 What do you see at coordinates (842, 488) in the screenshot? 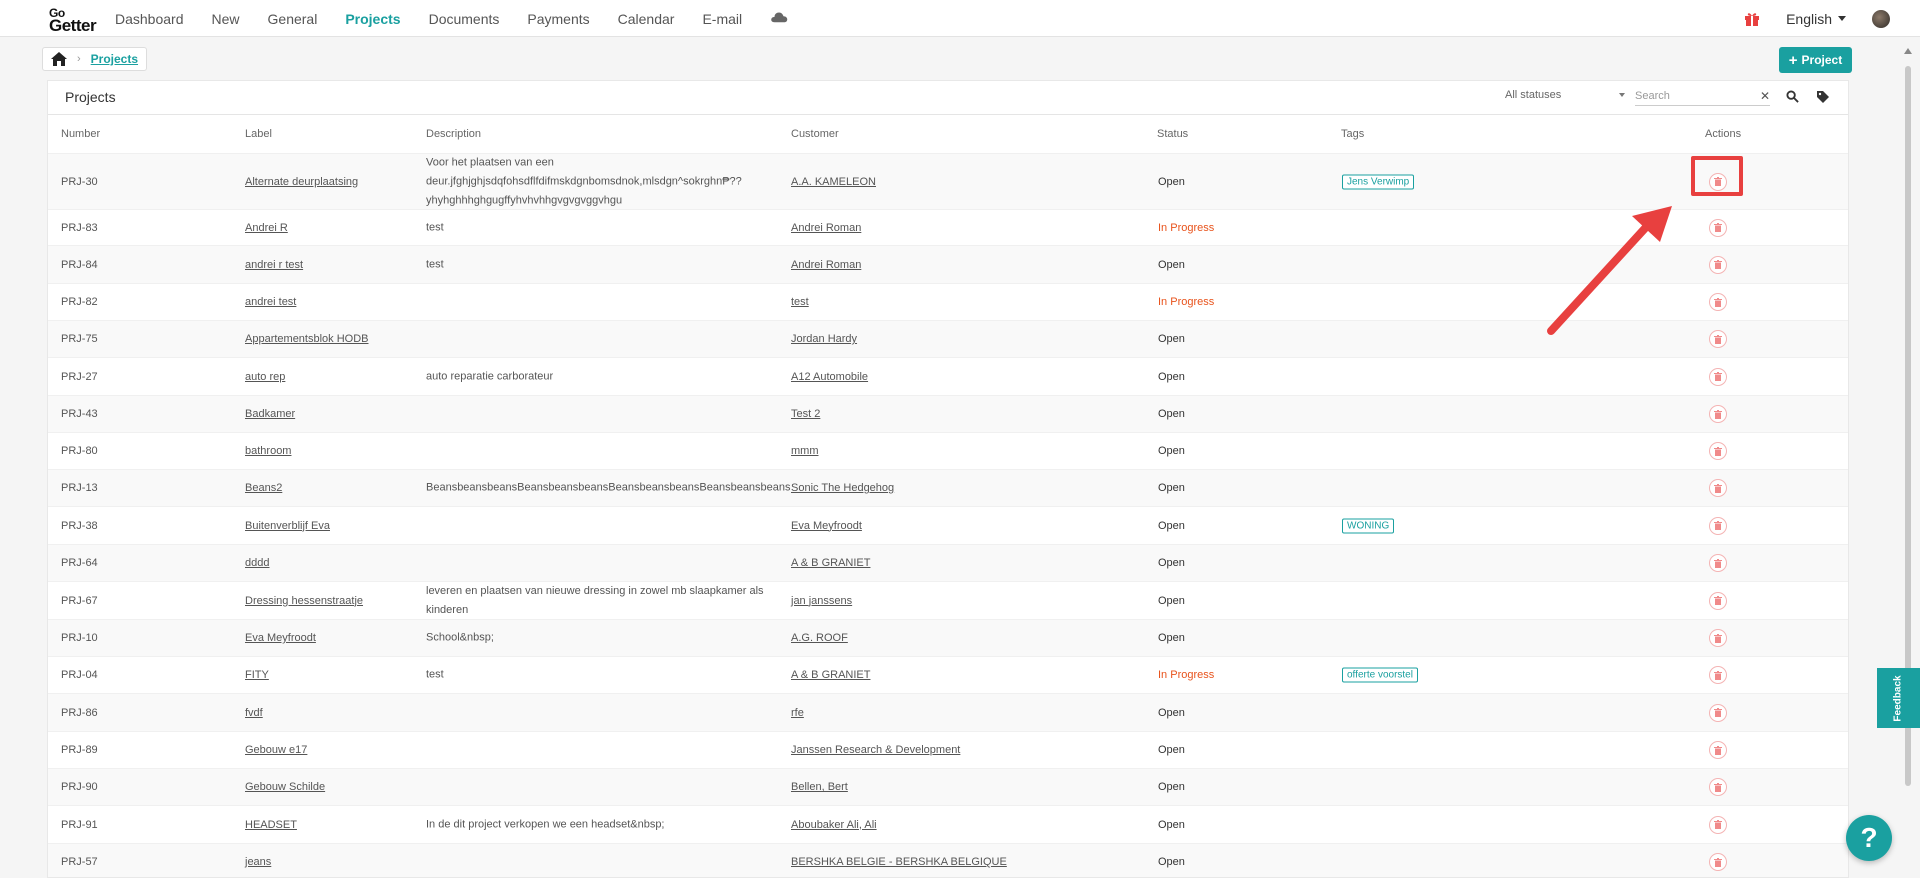
I see `cell-customer-link: Sonic The Hedgehog` at bounding box center [842, 488].